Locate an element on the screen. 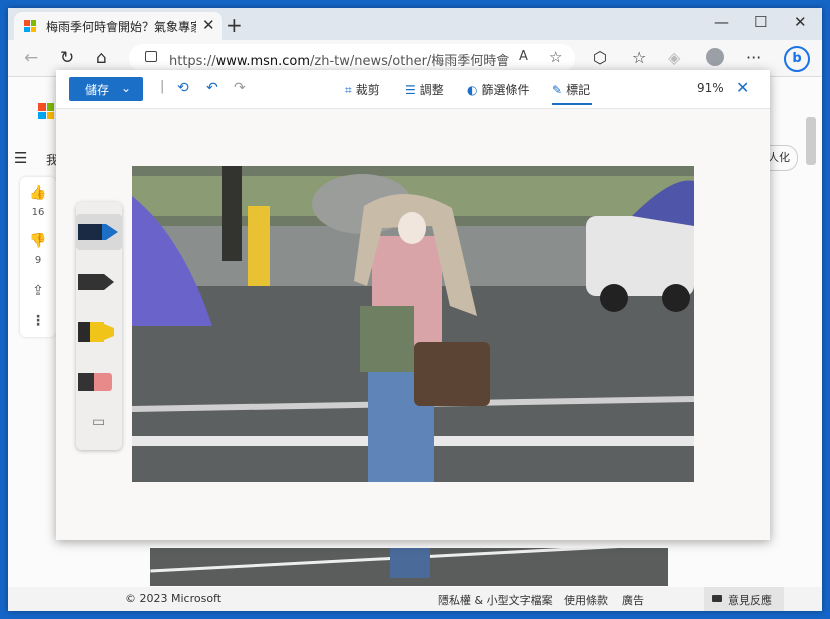 The image size is (830, 619). tool-crop: ⌗ 裁剪 is located at coordinates (362, 89).